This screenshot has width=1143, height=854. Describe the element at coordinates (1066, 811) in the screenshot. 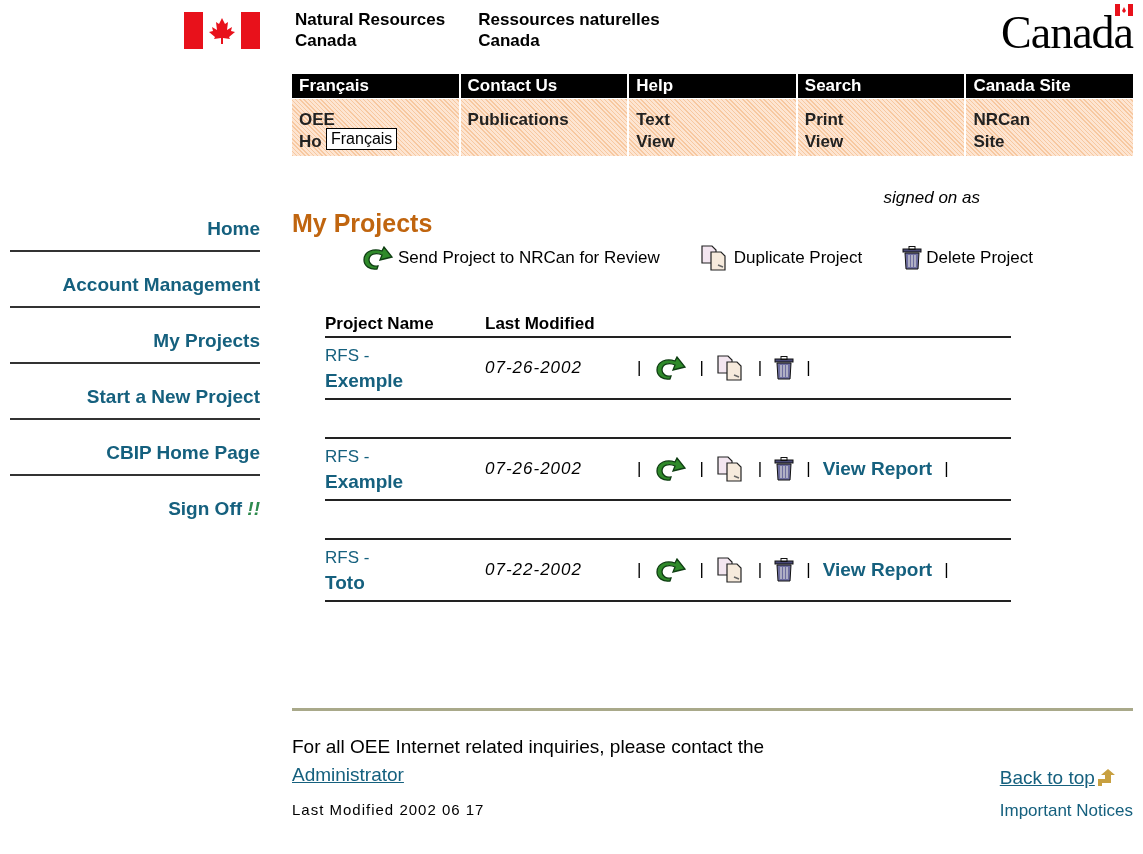

I see `important-notices-link: Important Notices` at that location.